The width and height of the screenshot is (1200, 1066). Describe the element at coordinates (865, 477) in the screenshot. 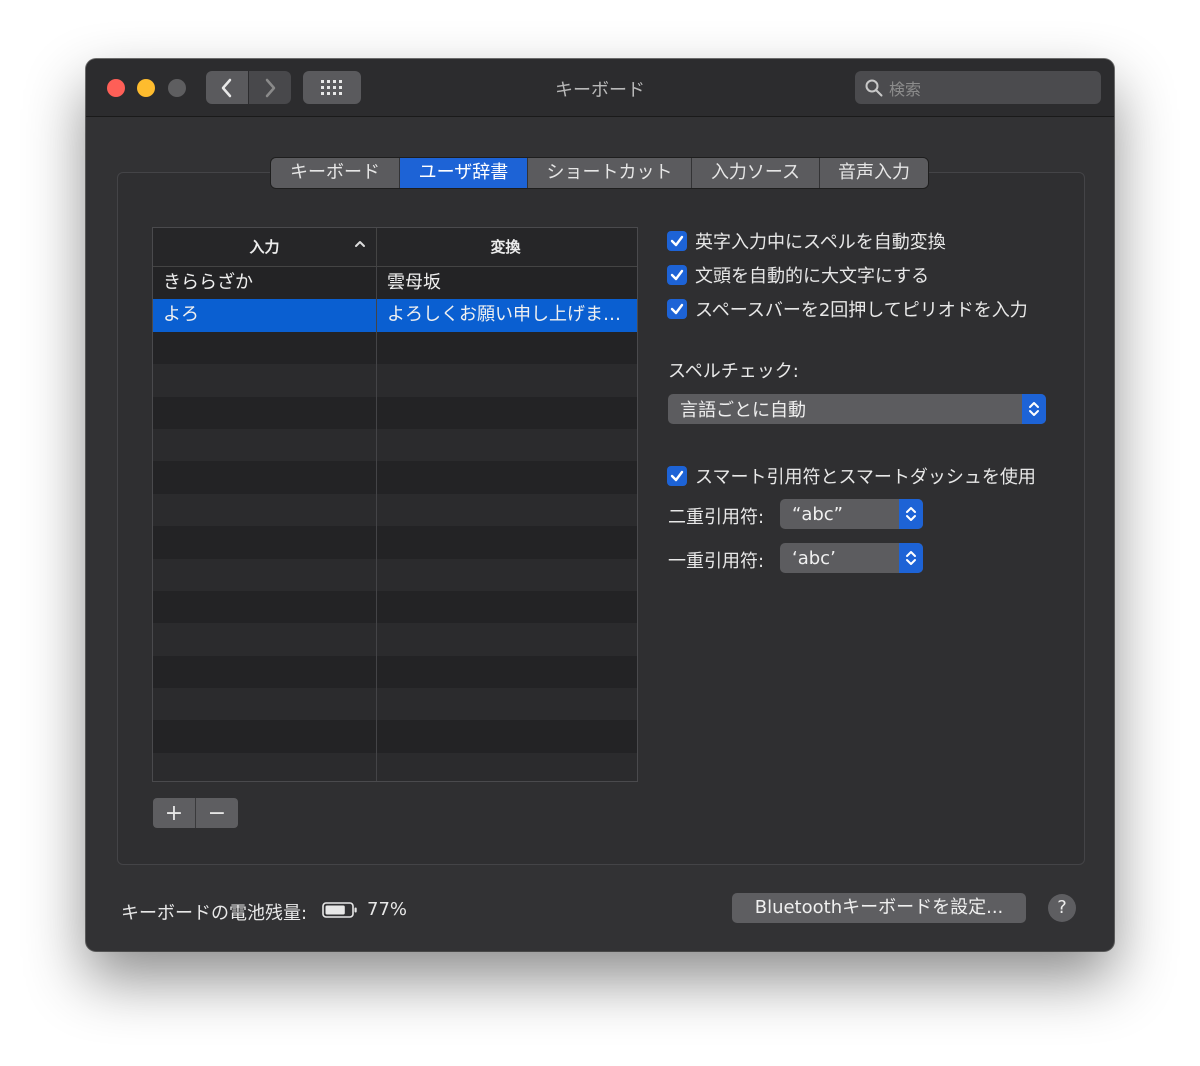

I see `smart-quotes-label: スマート引用符とスマートダッシュを使用` at that location.